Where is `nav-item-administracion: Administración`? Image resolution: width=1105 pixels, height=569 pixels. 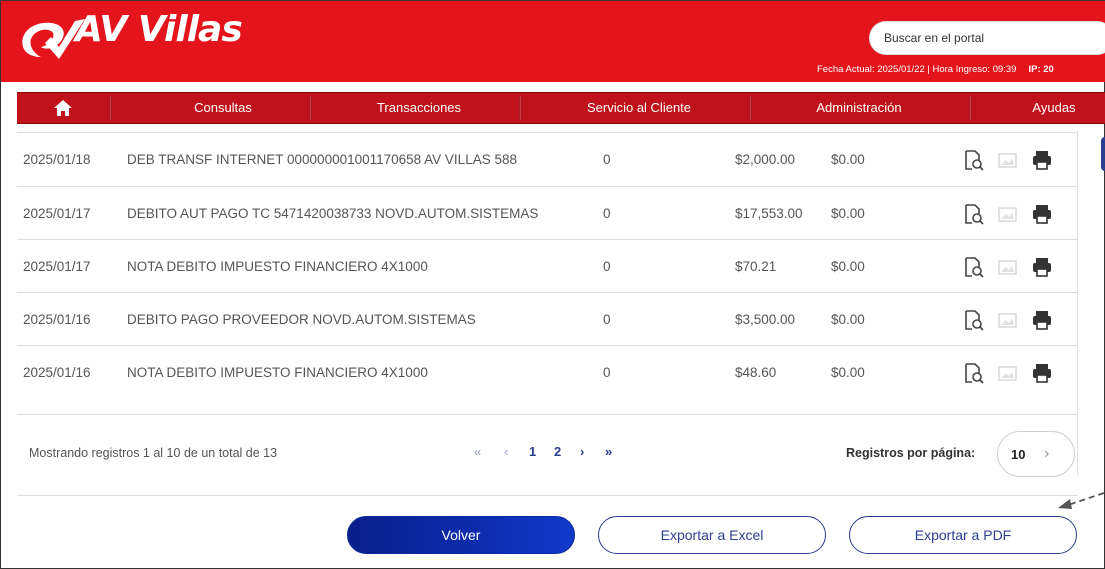
nav-item-administracion: Administración is located at coordinates (859, 108).